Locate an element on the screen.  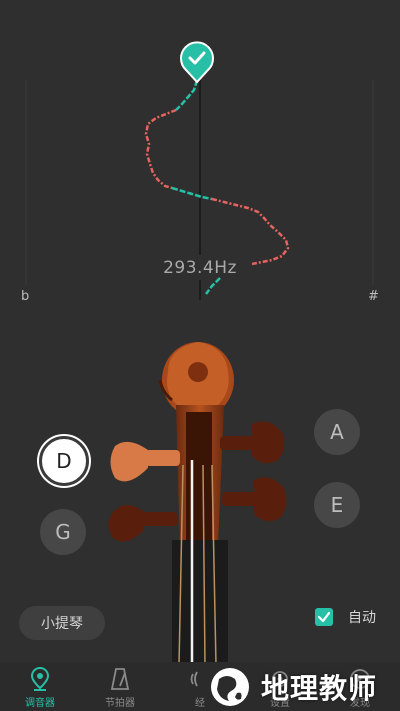
auto-label: 自动 is located at coordinates (362, 618).